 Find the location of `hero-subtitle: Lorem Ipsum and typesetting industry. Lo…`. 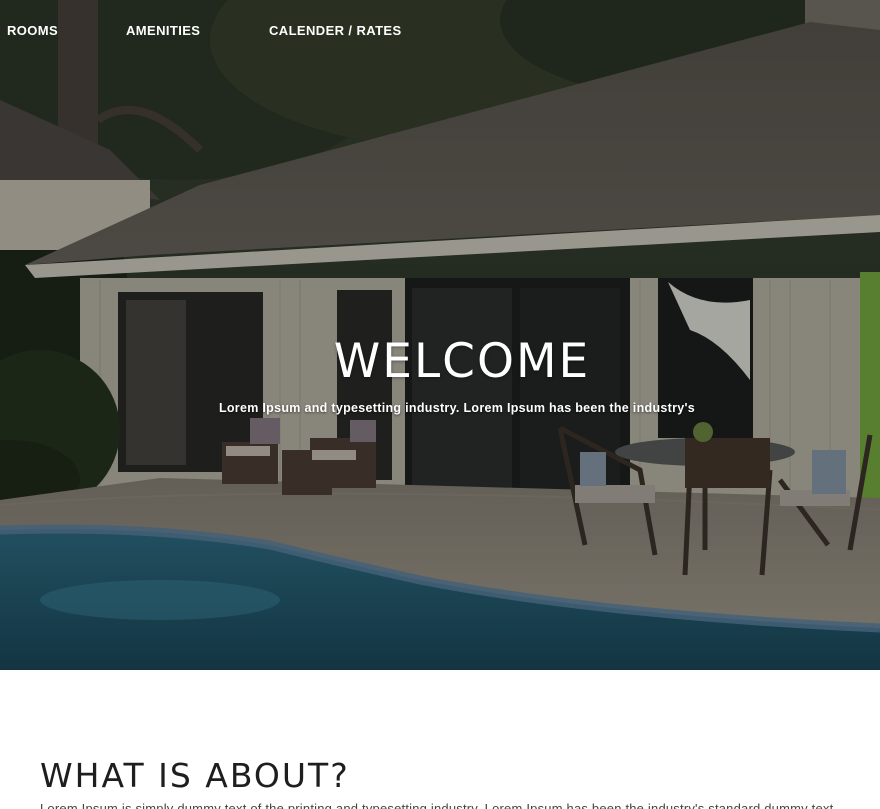

hero-subtitle: Lorem Ipsum and typesetting industry. Lo… is located at coordinates (457, 408).